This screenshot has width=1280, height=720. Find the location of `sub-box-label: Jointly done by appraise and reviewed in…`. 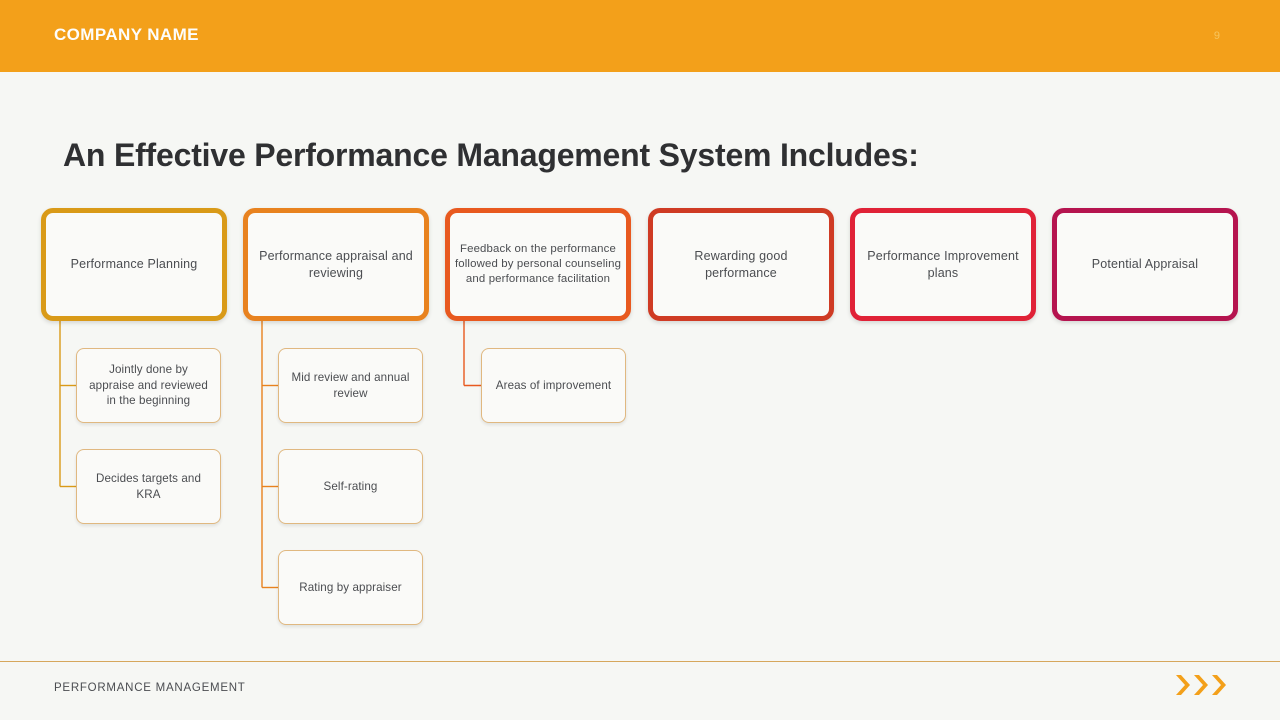

sub-box-label: Jointly done by appraise and reviewed in… is located at coordinates (148, 385).